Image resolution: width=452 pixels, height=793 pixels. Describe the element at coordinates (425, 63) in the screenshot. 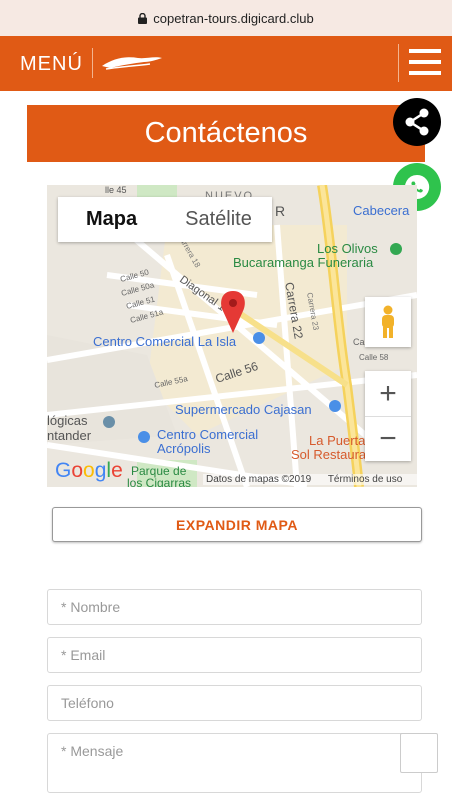

I see `hamburger-icon` at that location.